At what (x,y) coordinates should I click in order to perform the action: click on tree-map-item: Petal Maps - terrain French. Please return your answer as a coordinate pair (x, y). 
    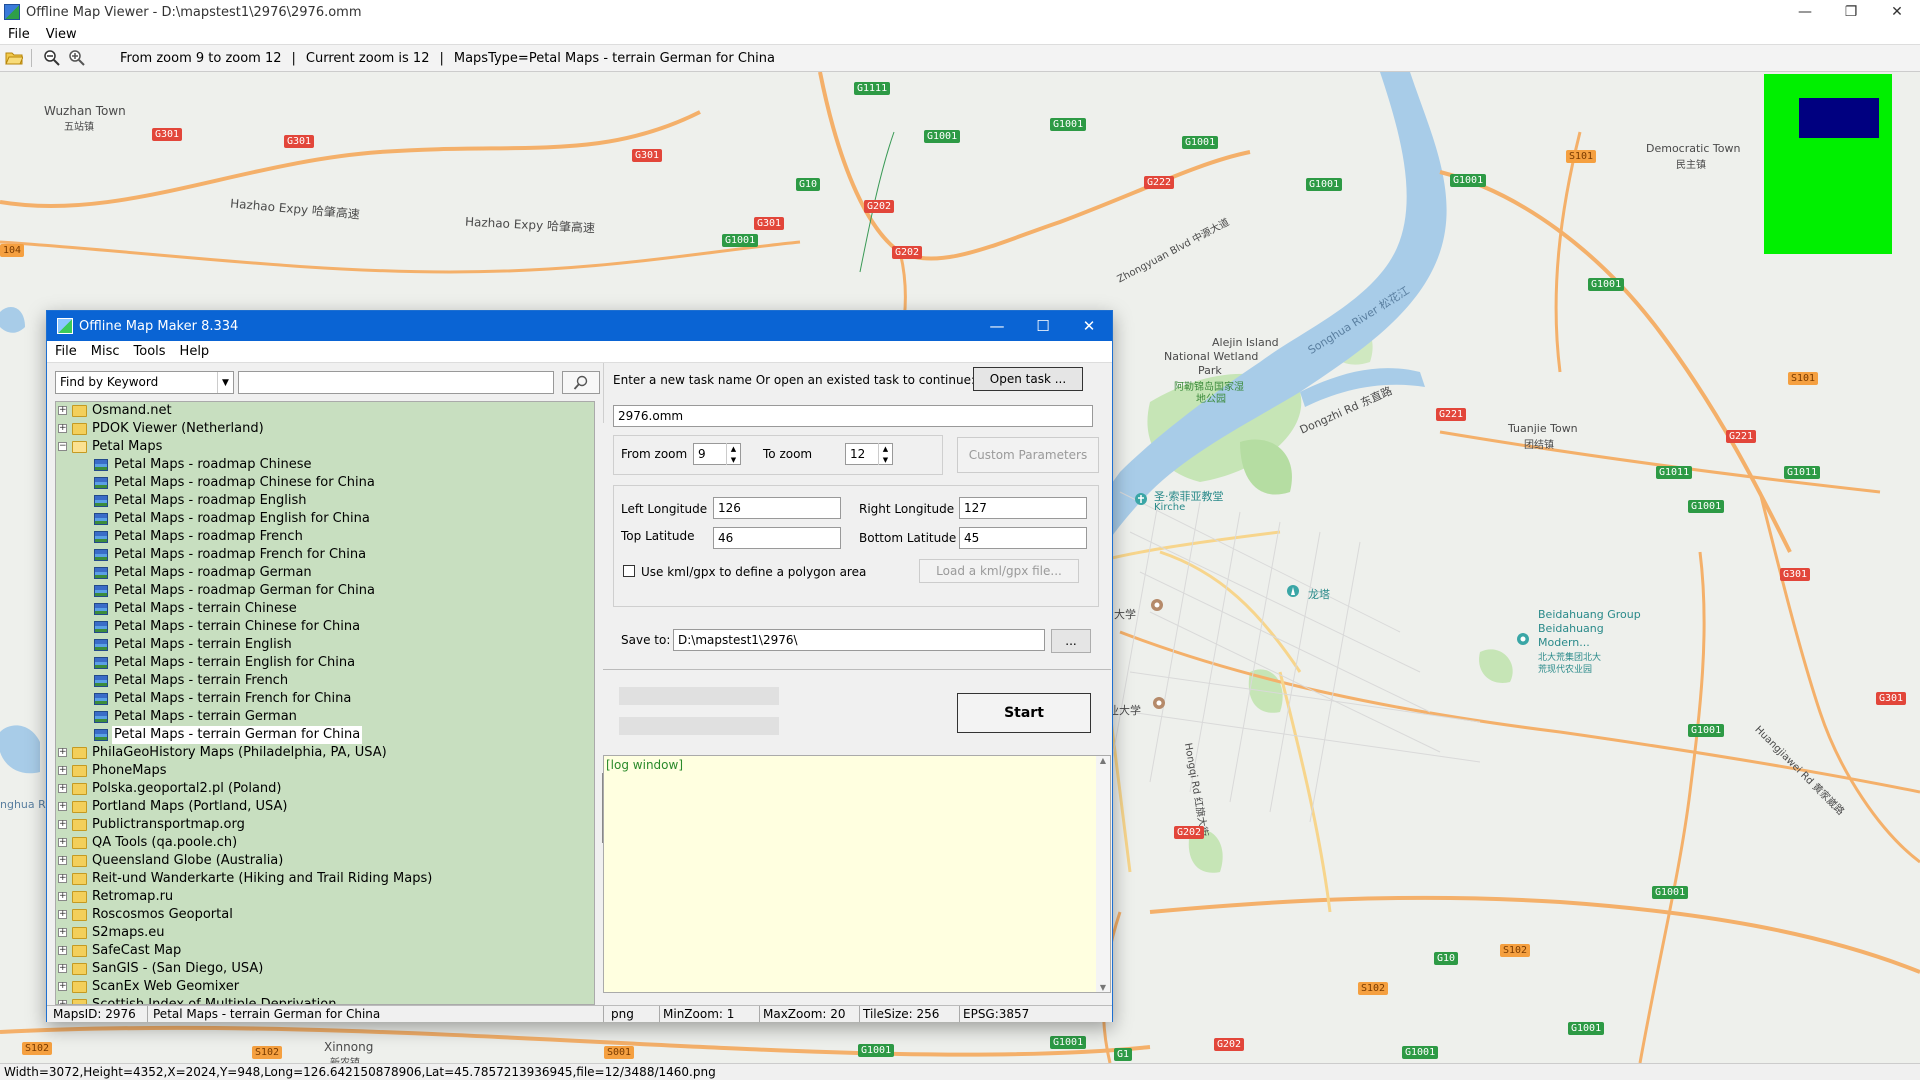
    Looking at the image, I should click on (325, 681).